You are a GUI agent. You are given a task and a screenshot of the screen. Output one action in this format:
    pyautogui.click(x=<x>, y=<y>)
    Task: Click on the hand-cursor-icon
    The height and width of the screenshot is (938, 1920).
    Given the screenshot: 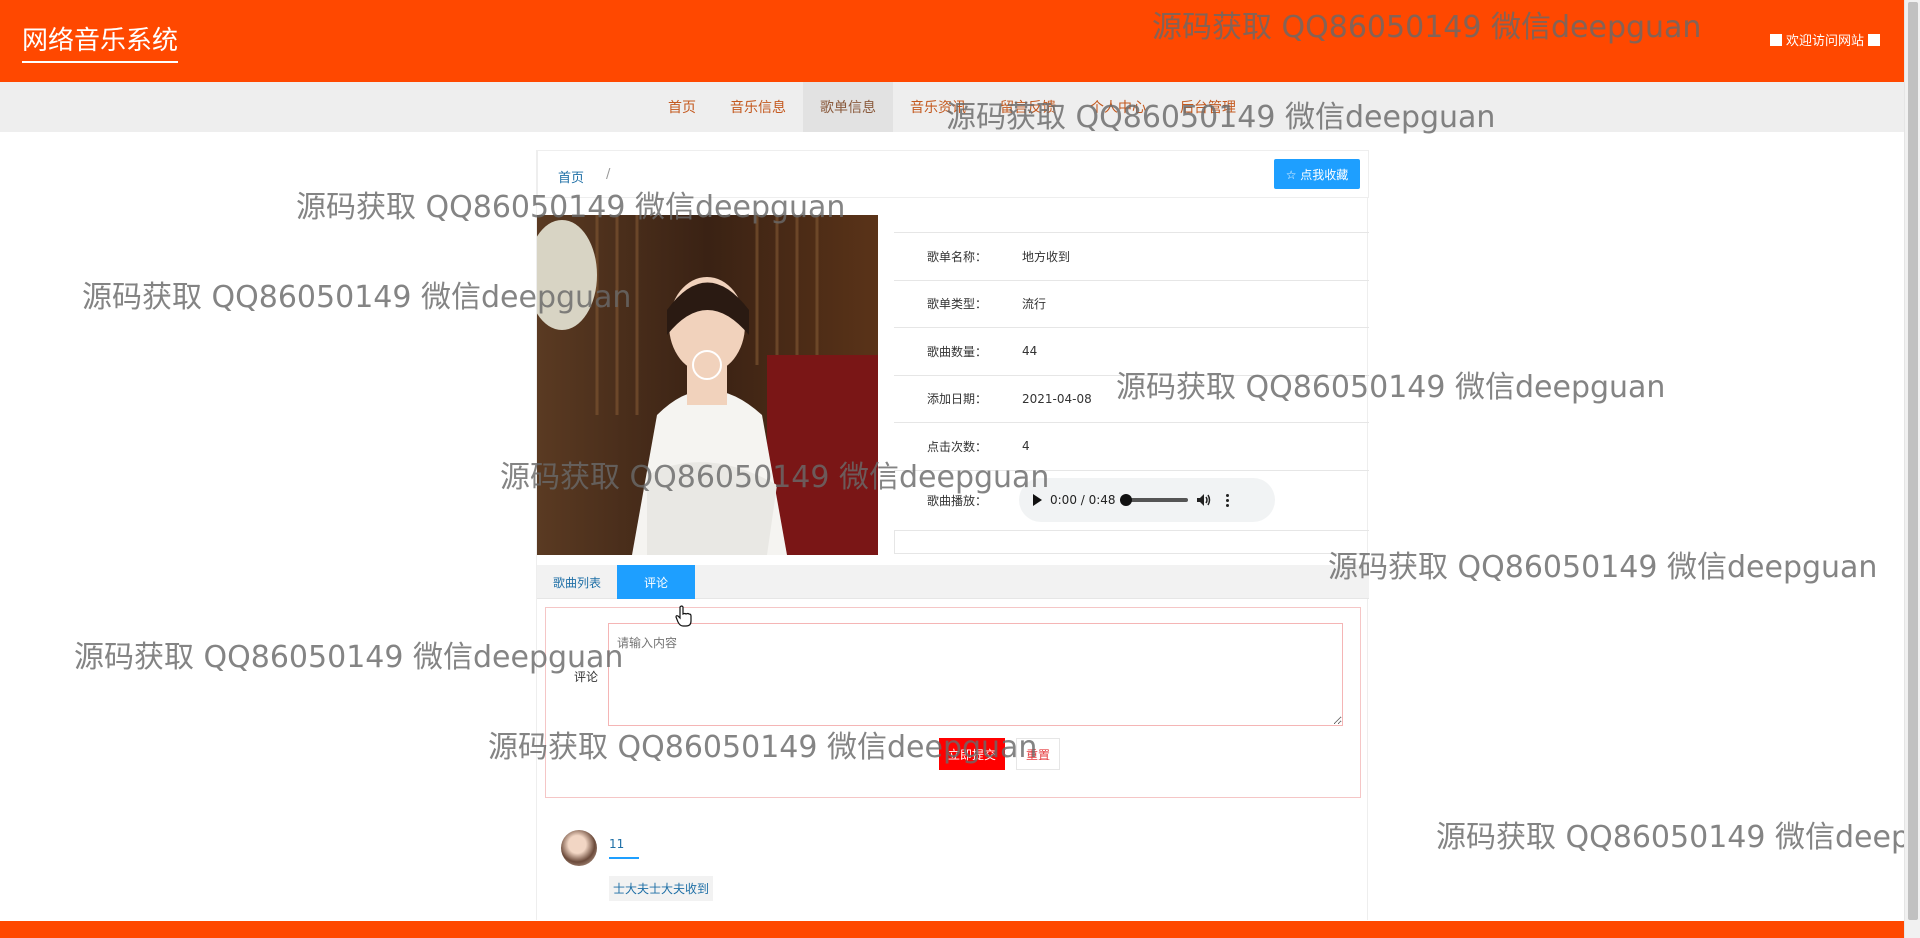 What is the action you would take?
    pyautogui.click(x=683, y=616)
    